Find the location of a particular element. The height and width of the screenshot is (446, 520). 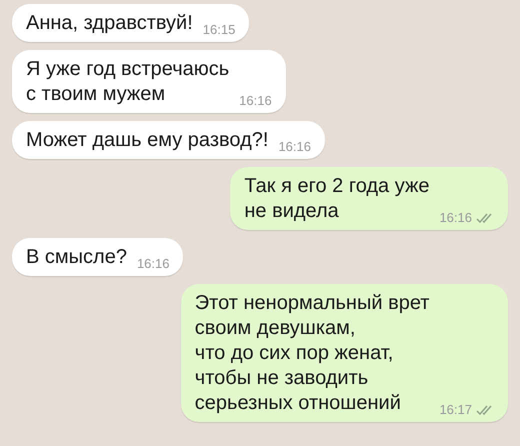

message-text: Так я его 2 года уже не видела is located at coordinates (337, 199).